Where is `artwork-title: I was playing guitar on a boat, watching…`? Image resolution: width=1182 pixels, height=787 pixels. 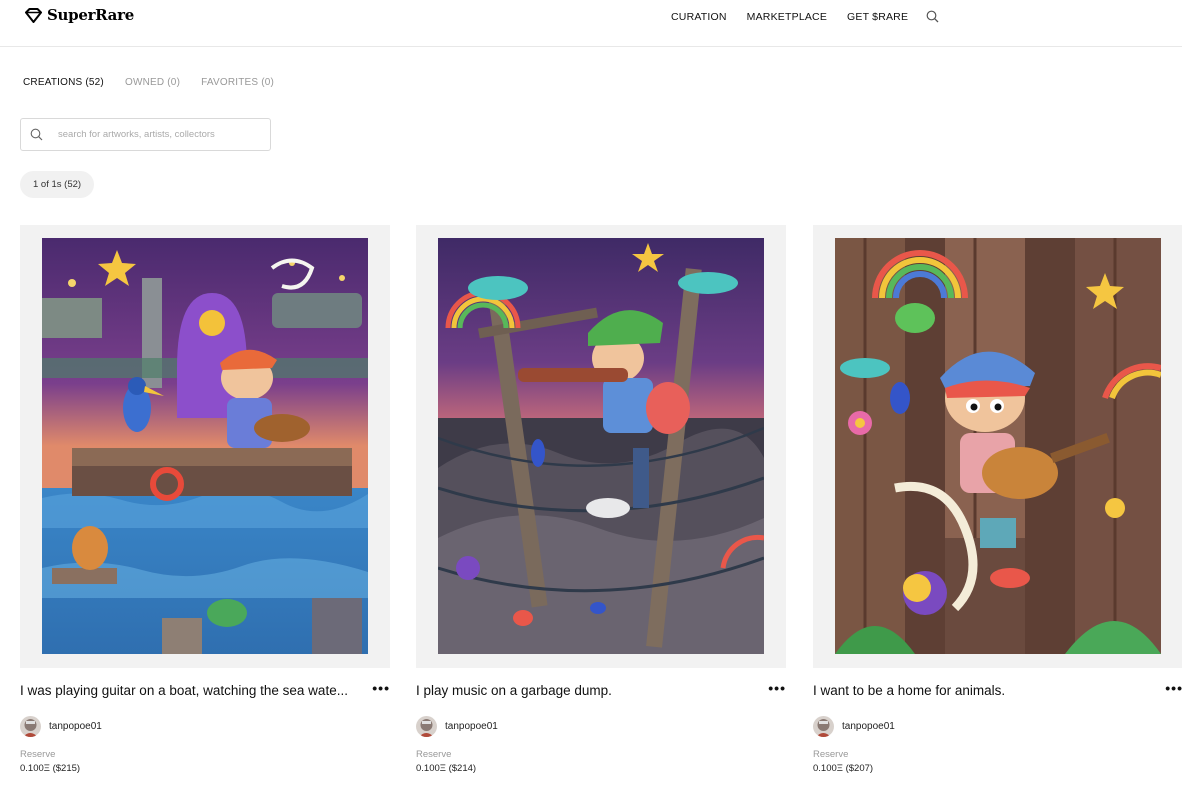 artwork-title: I was playing guitar on a boat, watching… is located at coordinates (192, 690).